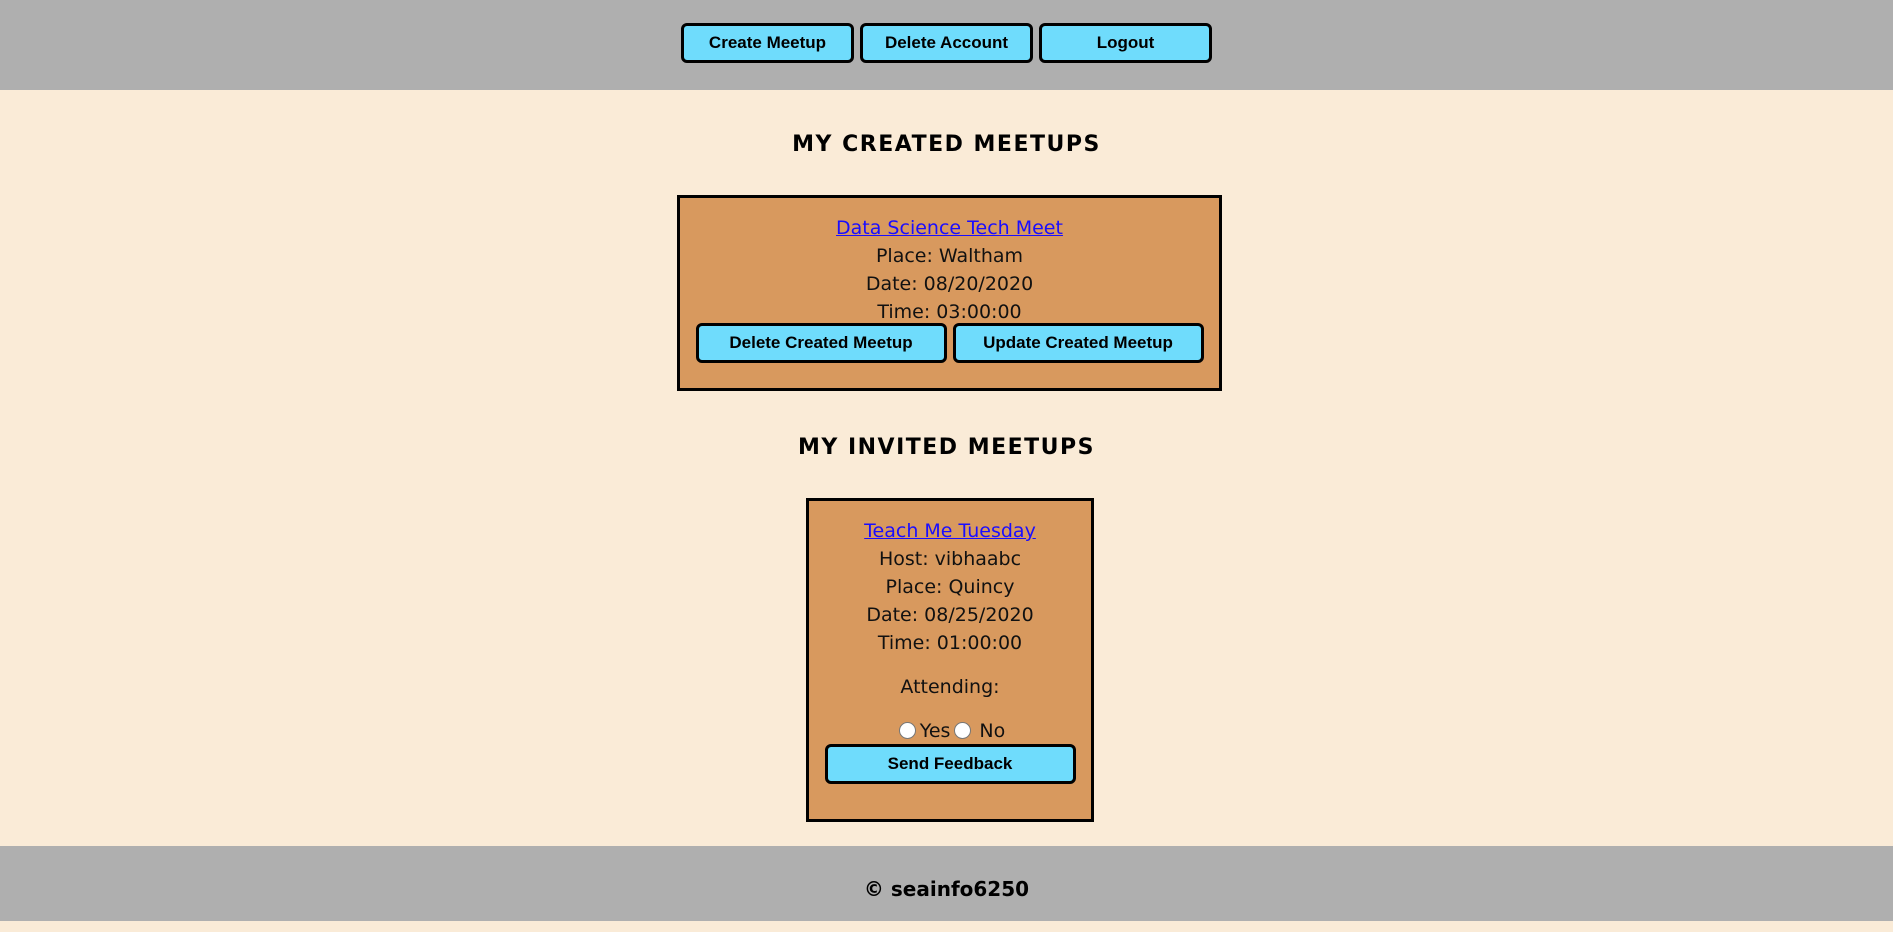 Image resolution: width=1893 pixels, height=932 pixels. I want to click on attending-label: Attending:, so click(950, 687).